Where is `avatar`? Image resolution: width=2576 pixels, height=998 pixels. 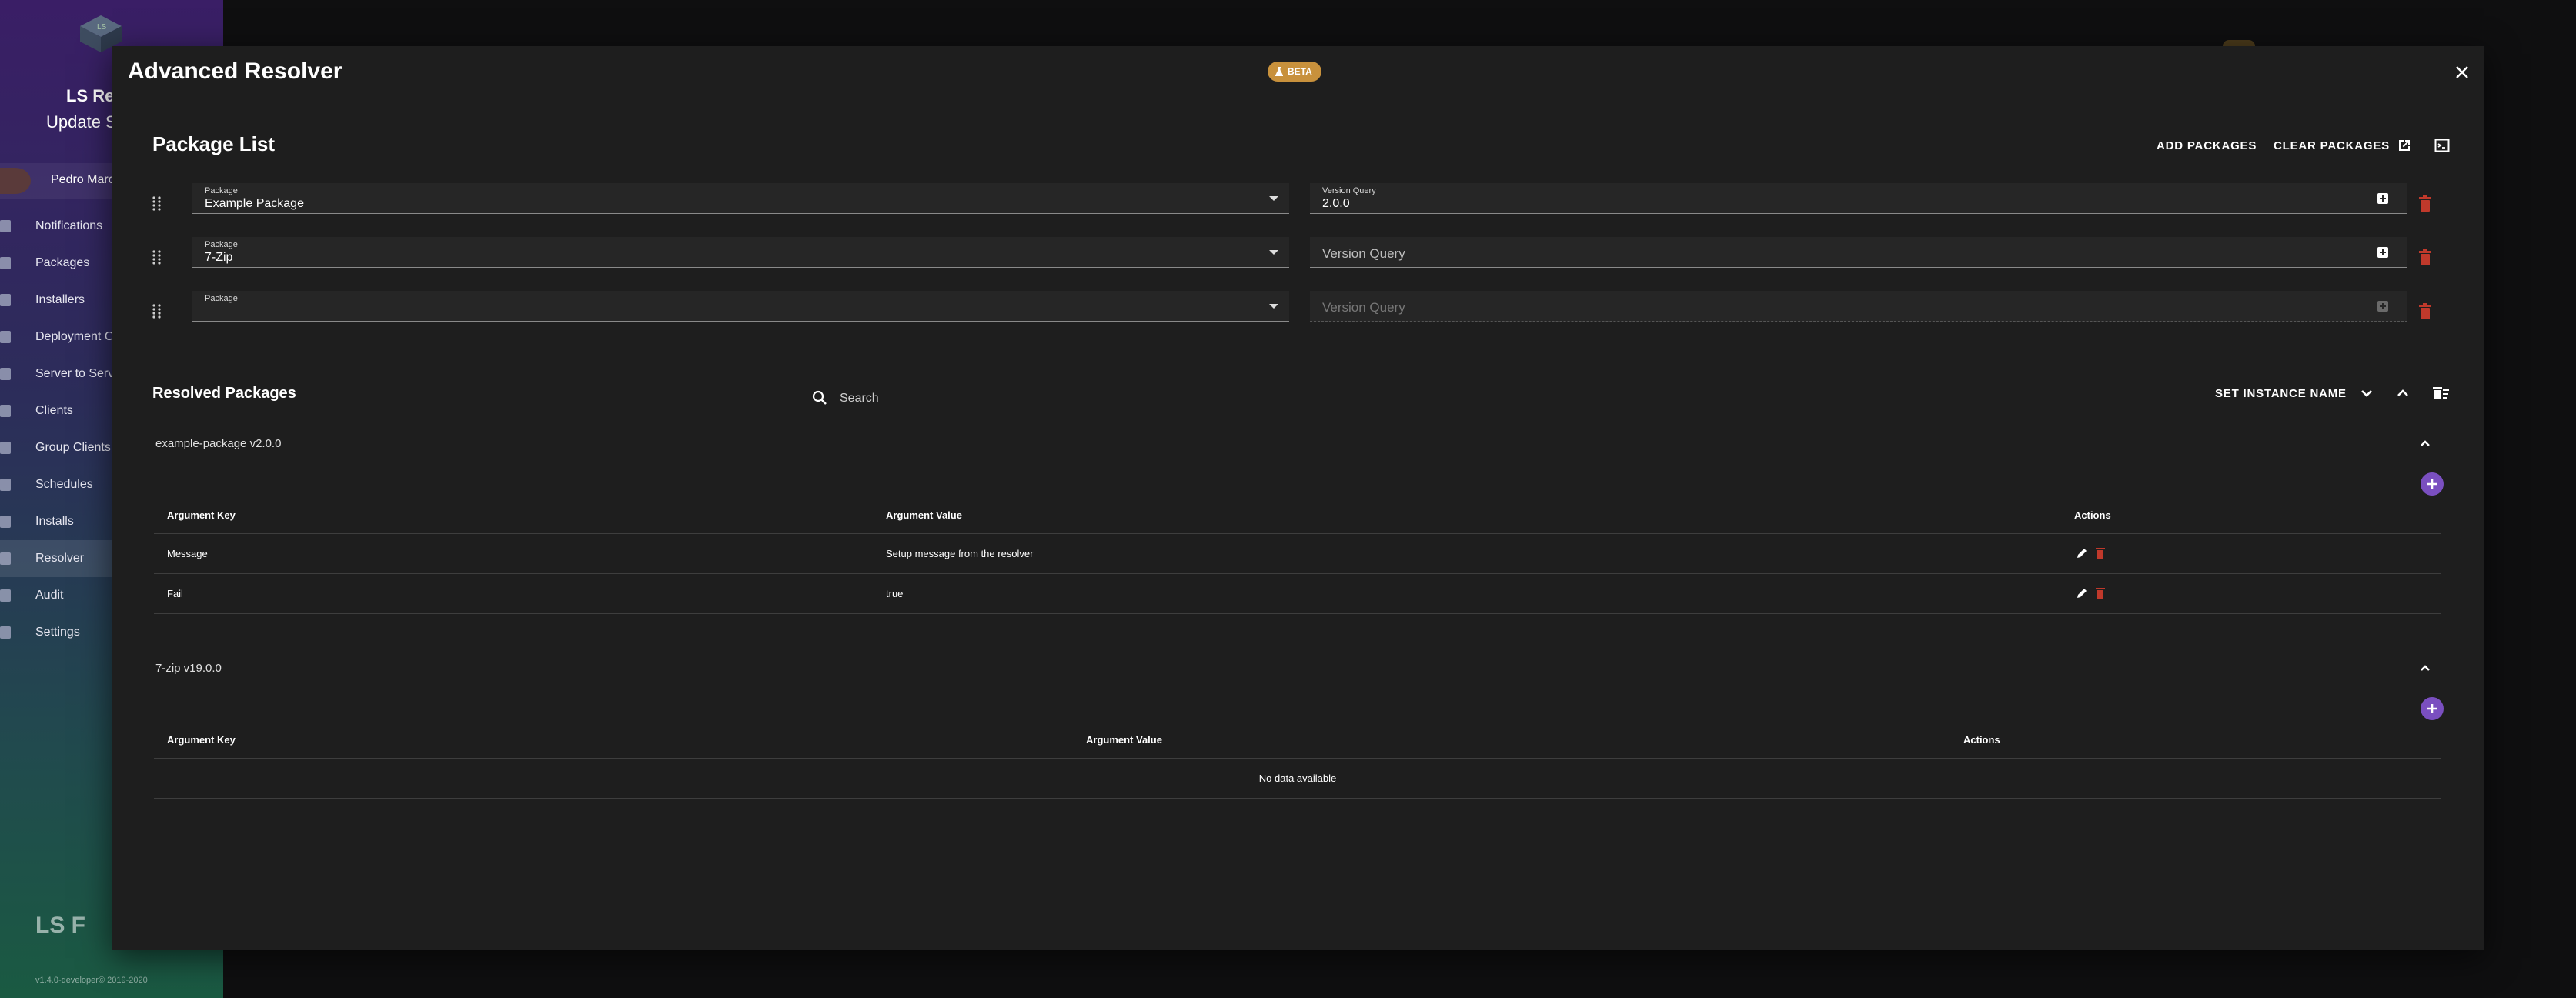
avatar is located at coordinates (15, 181).